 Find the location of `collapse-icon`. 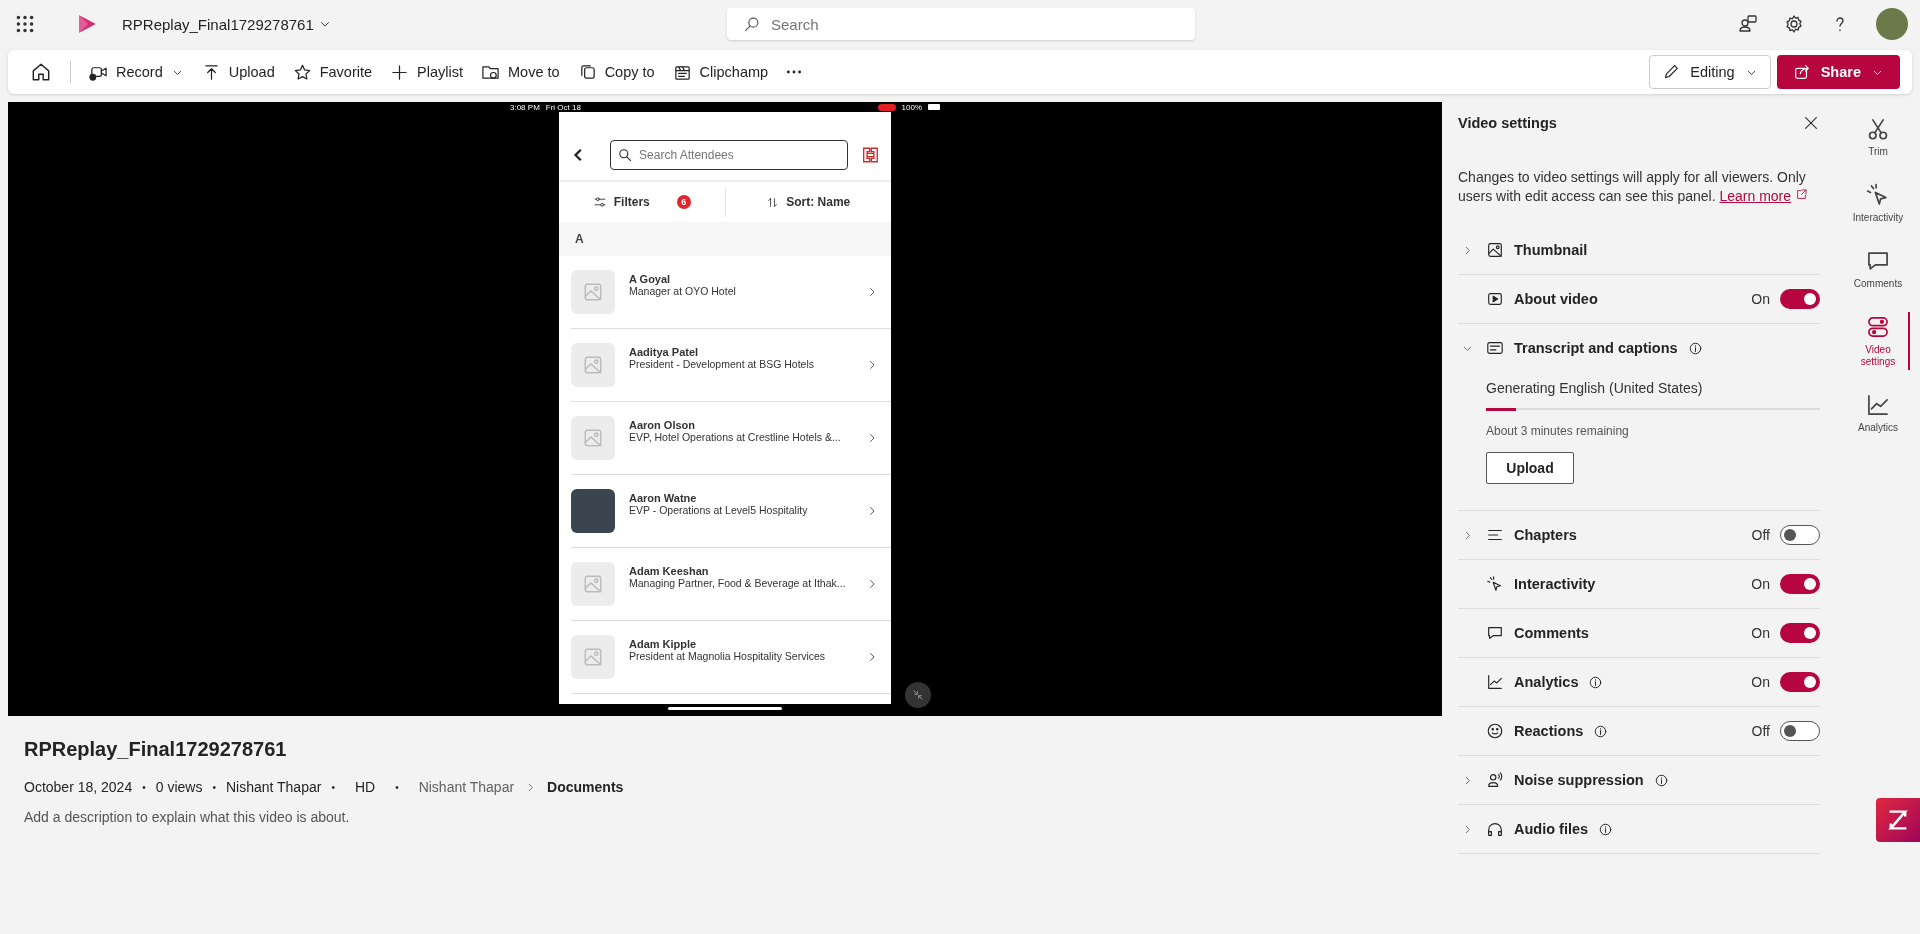

collapse-icon is located at coordinates (918, 695).